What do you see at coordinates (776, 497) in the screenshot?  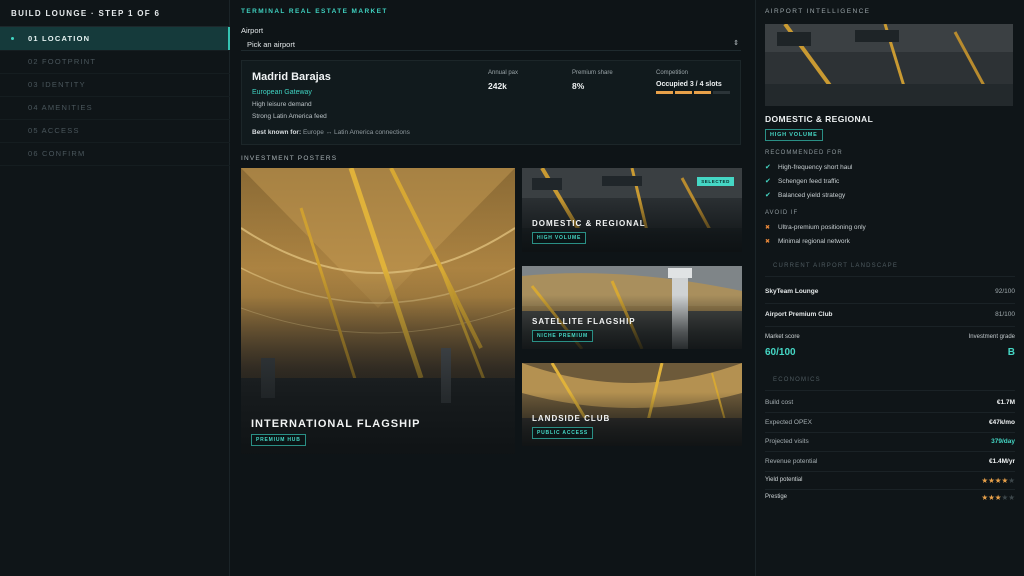 I see `prestige-label: Prestige` at bounding box center [776, 497].